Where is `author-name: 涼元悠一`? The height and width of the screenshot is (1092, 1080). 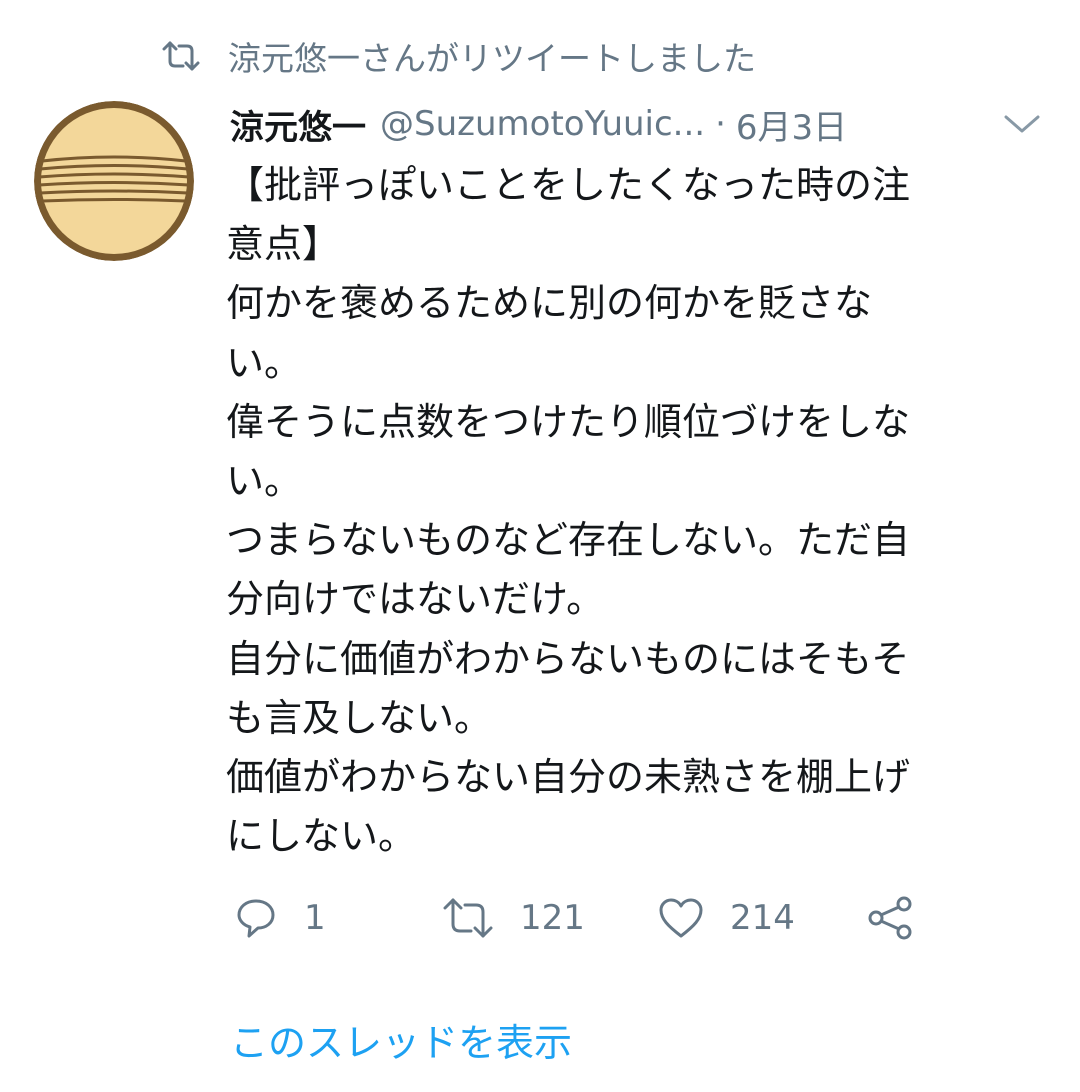
author-name: 涼元悠一 is located at coordinates (298, 124).